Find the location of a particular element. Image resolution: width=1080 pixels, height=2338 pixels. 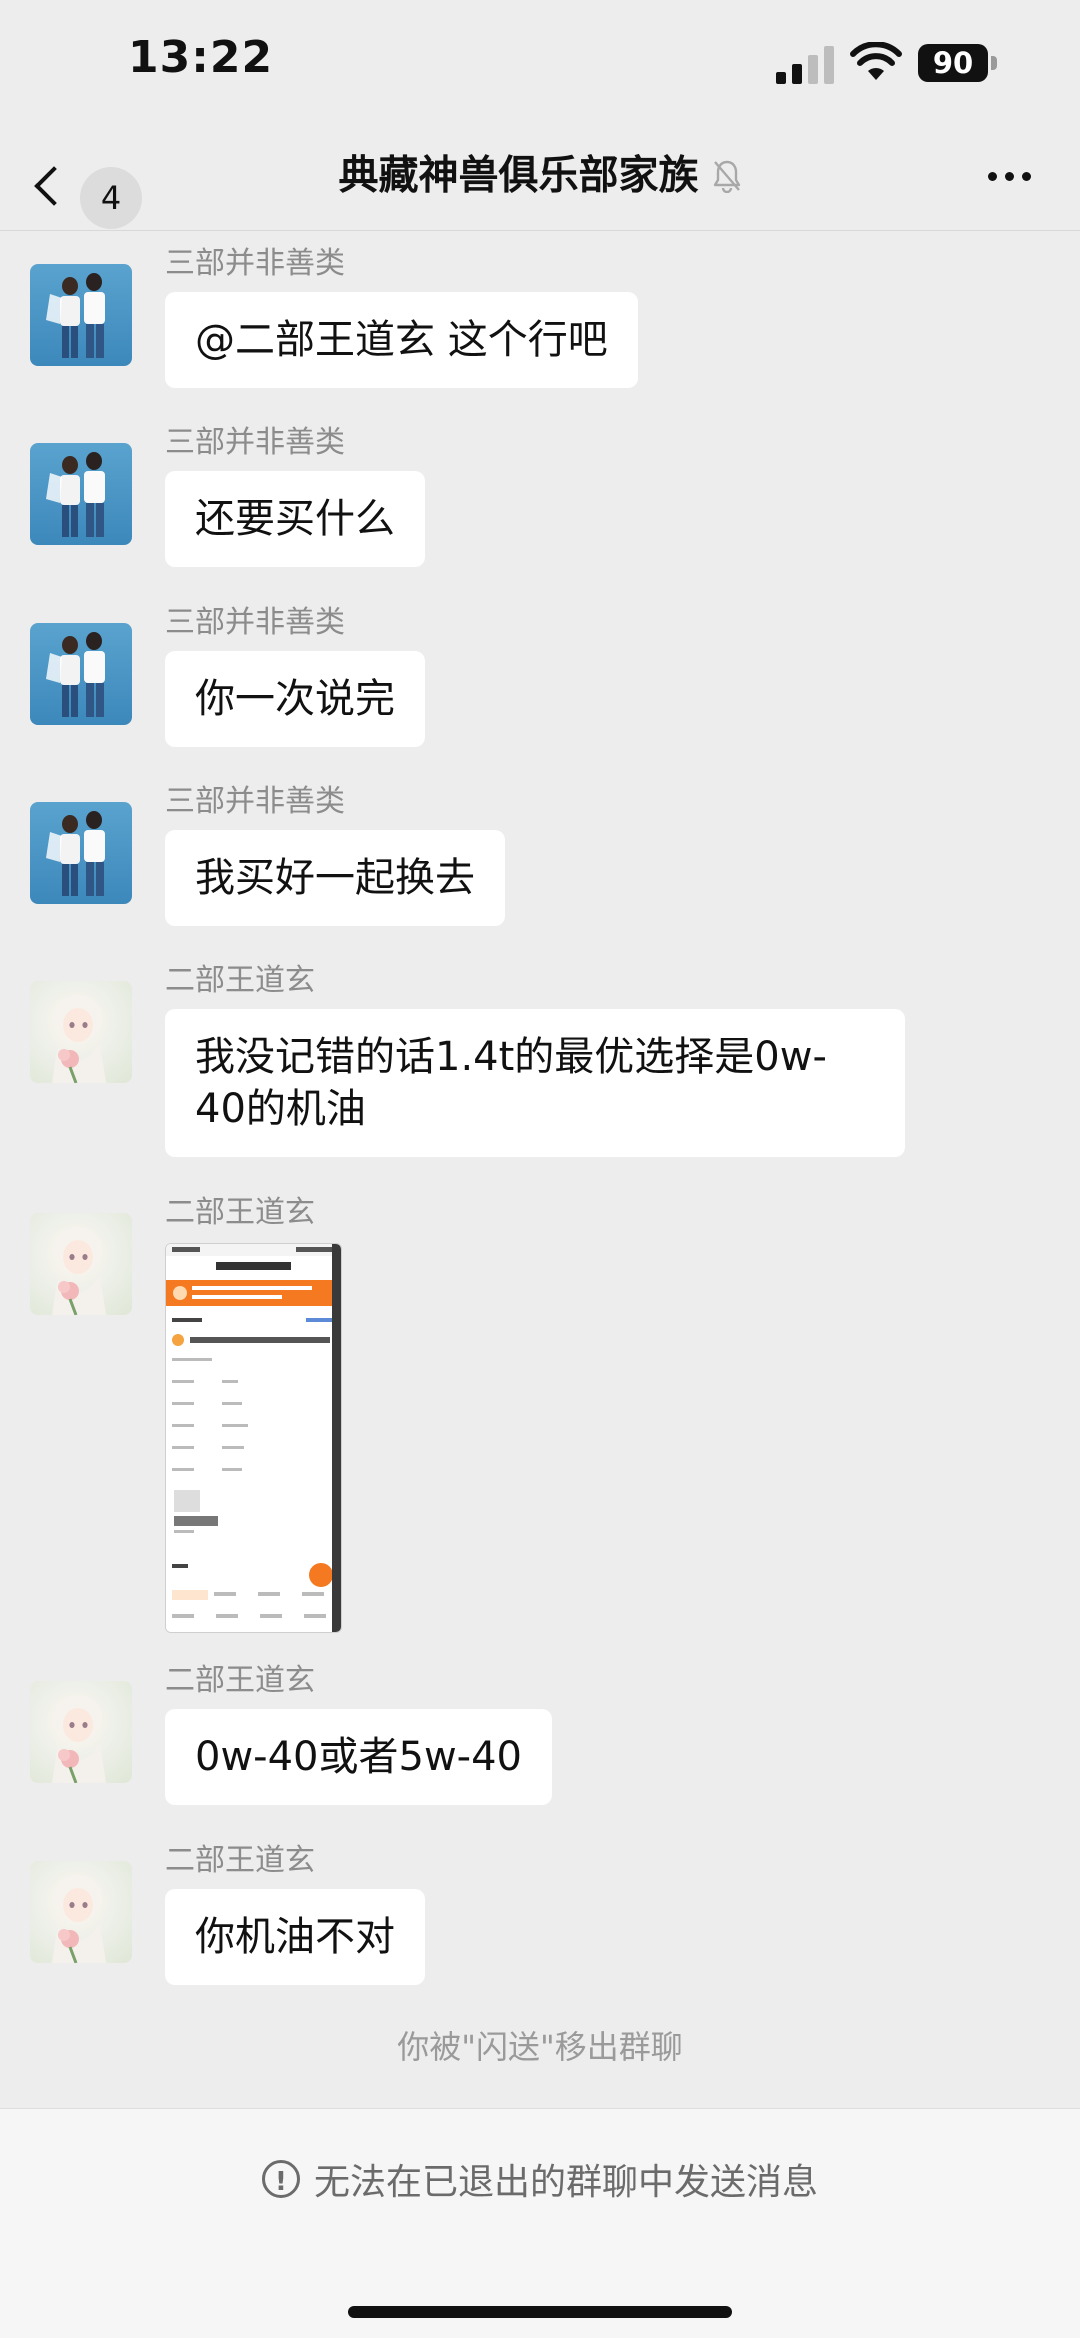

message-bubble: 0w-40或者5w-40 is located at coordinates (358, 1757).